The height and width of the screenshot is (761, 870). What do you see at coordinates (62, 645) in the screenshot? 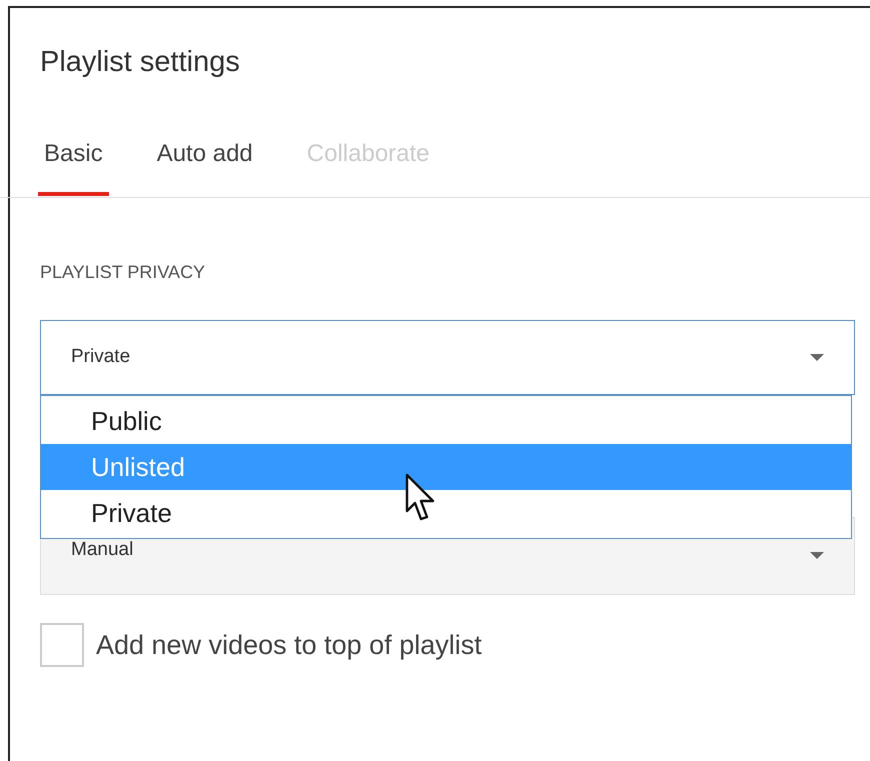
I see `checkbox` at bounding box center [62, 645].